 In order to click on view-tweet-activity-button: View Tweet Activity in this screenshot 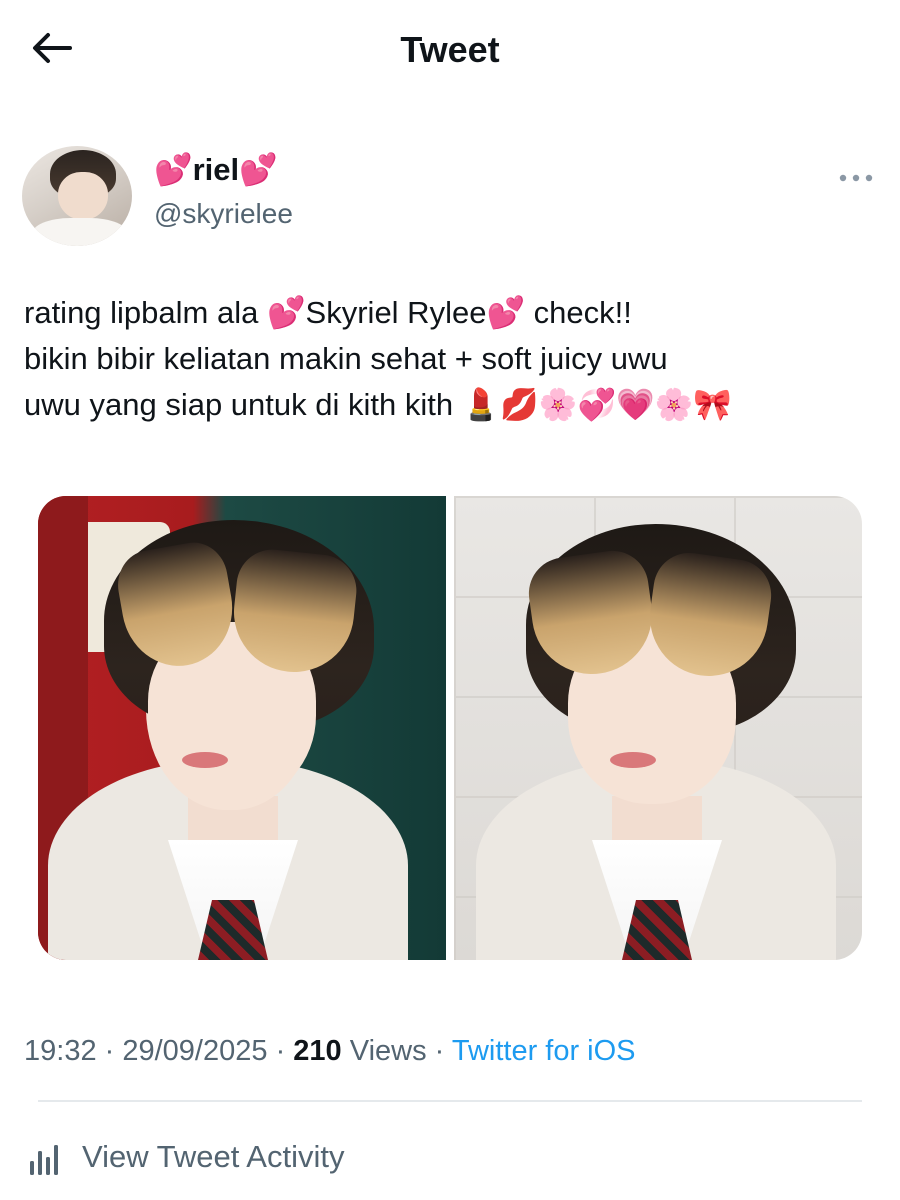, I will do `click(184, 1157)`.